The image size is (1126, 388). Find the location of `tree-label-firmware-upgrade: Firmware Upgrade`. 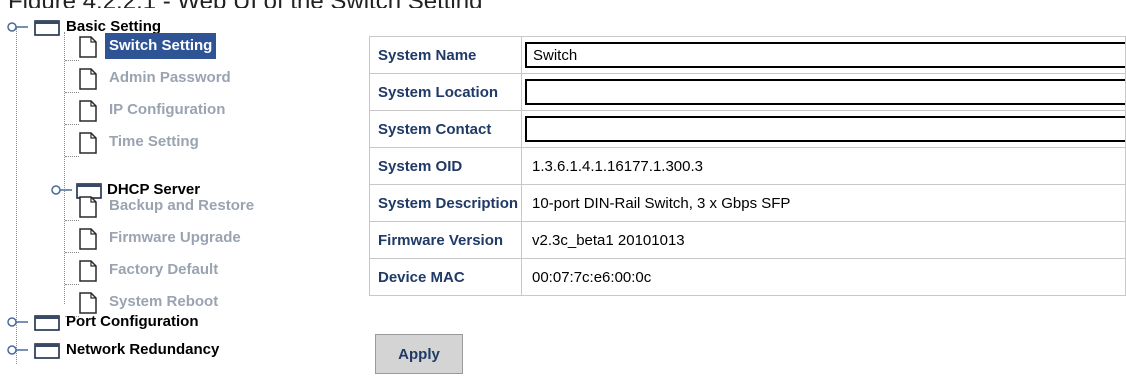

tree-label-firmware-upgrade: Firmware Upgrade is located at coordinates (175, 237).